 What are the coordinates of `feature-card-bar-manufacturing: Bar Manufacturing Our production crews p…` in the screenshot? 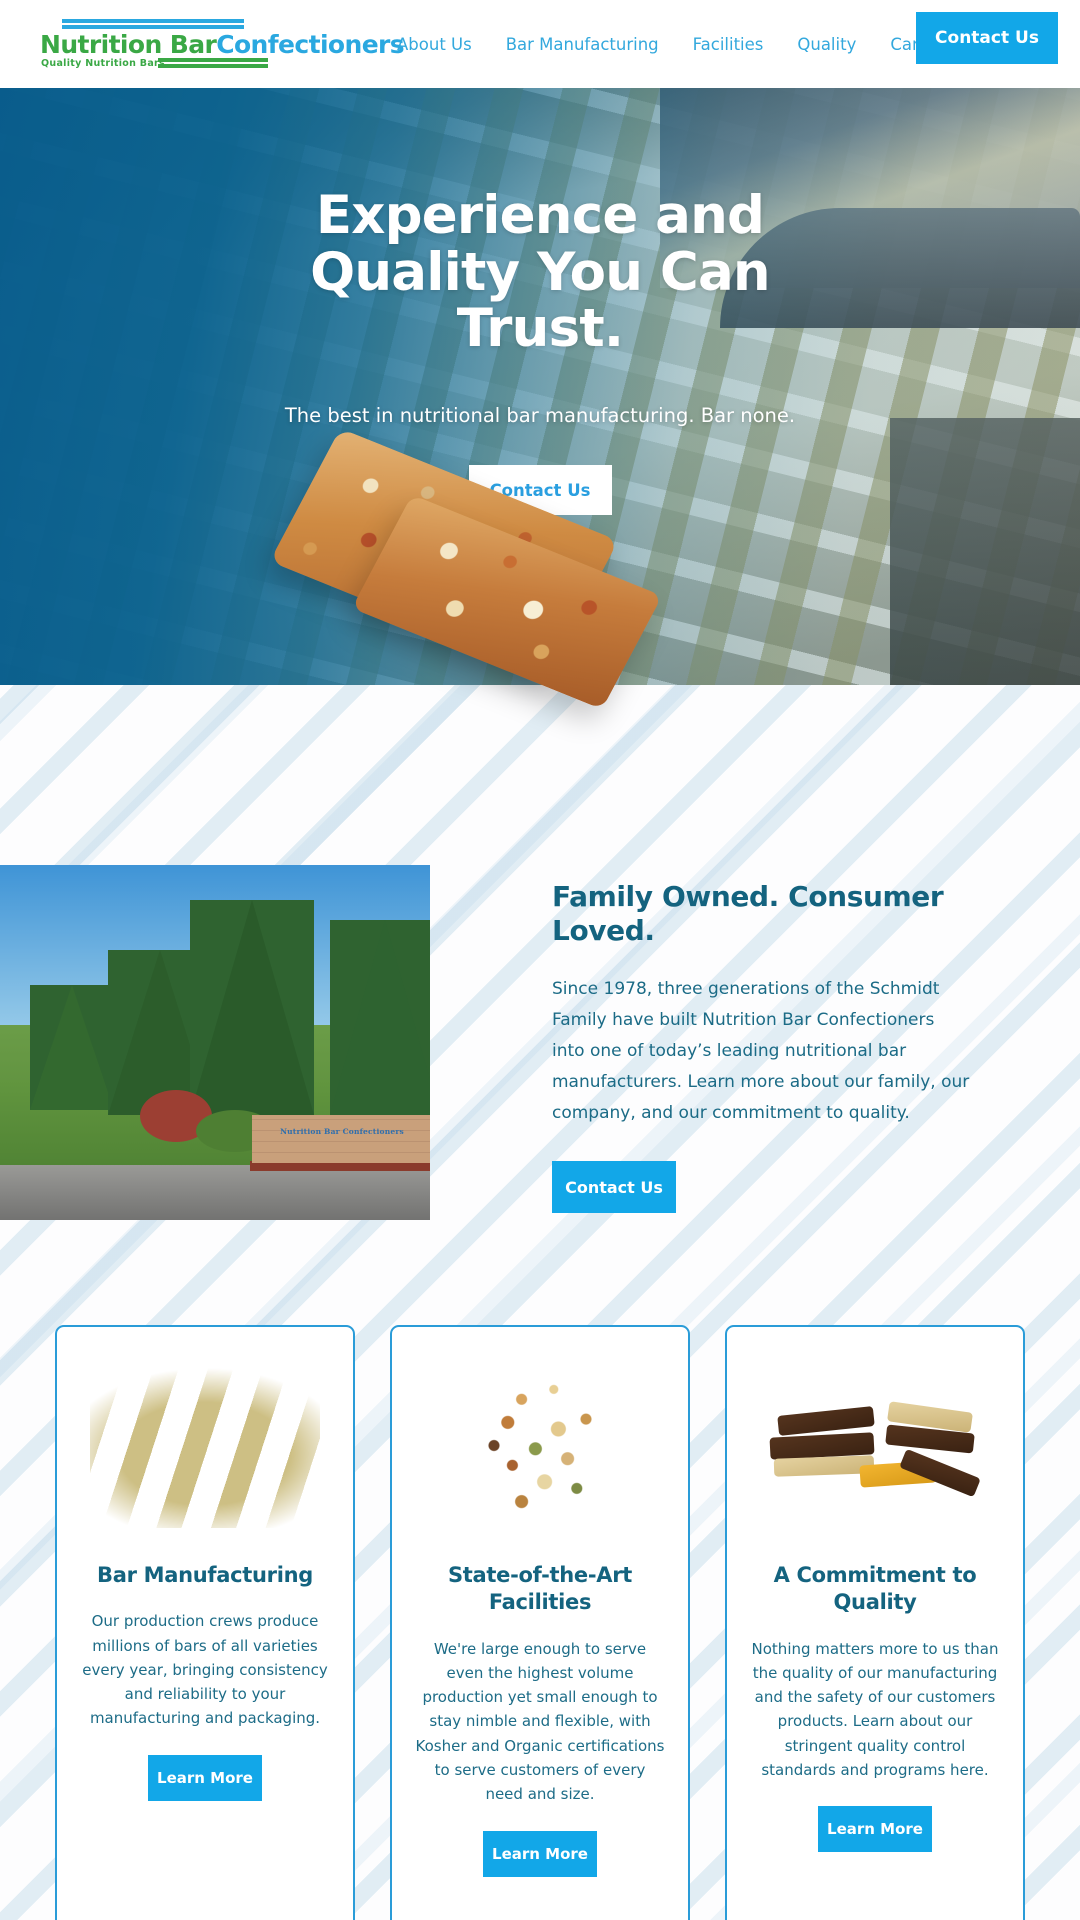 It's located at (205, 1622).